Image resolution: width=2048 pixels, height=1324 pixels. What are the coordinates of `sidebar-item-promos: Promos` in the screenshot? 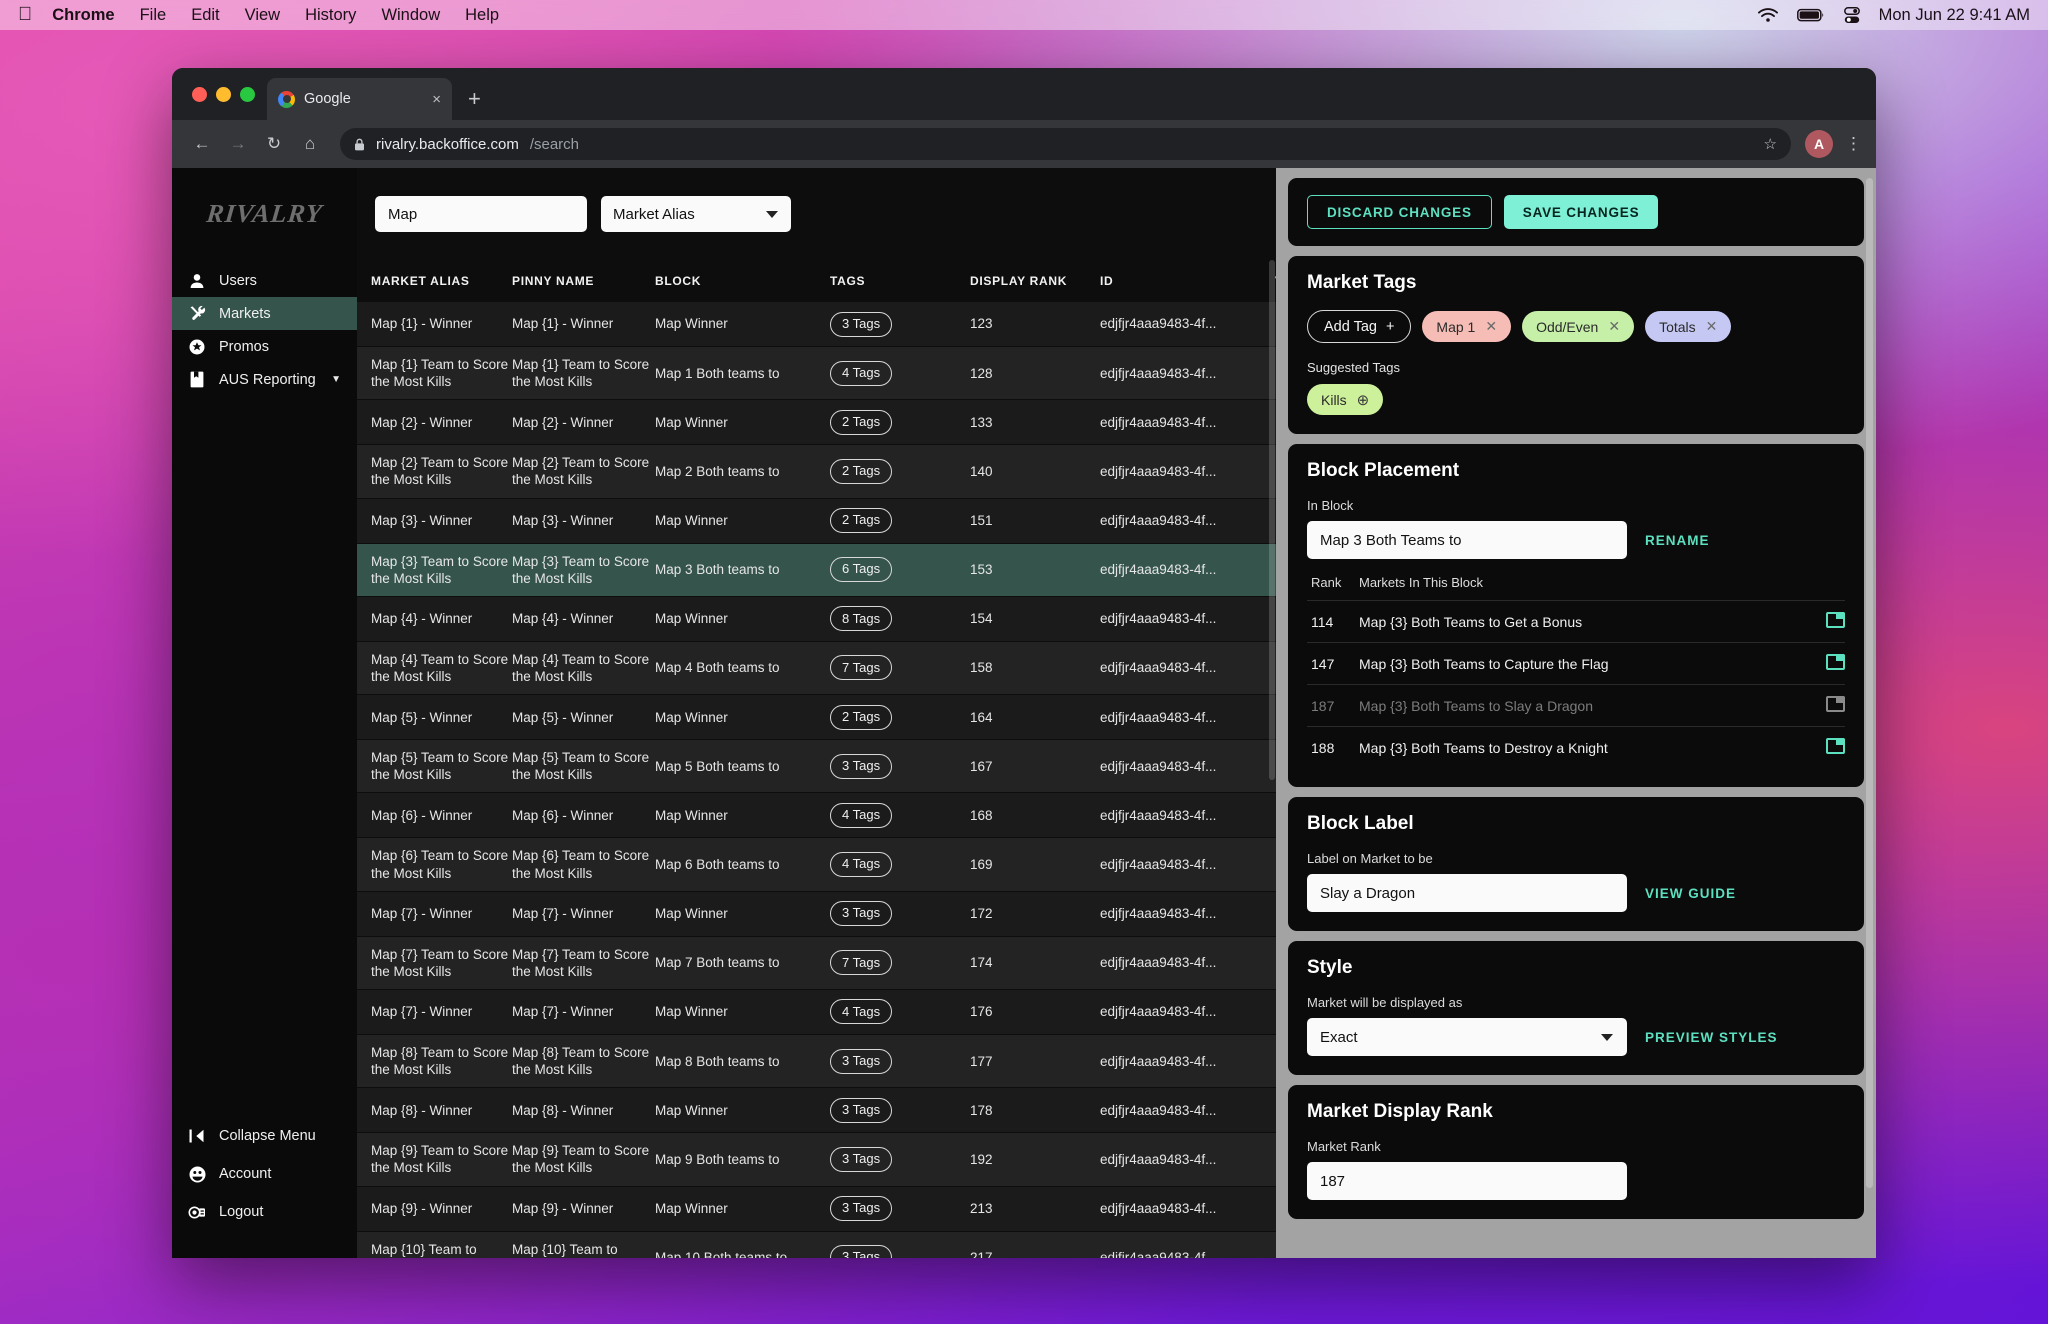 It's located at (264, 346).